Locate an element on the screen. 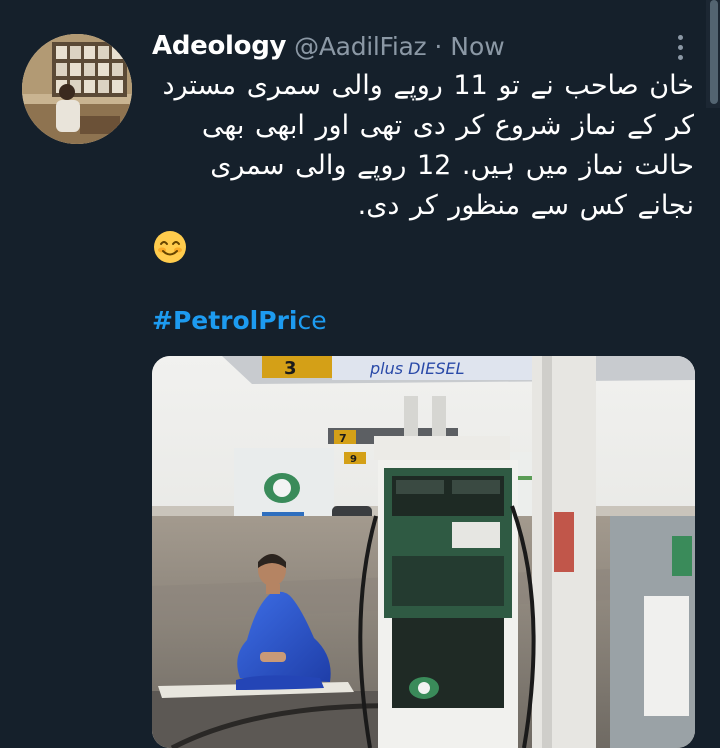  hashtag-rest: ce is located at coordinates (312, 320).